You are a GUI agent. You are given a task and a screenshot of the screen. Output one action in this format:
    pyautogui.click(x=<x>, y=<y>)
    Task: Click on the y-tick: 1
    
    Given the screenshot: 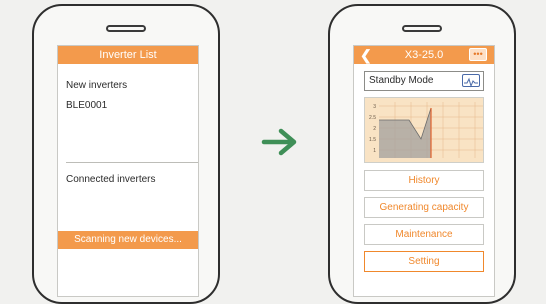 What is the action you would take?
    pyautogui.click(x=374, y=151)
    